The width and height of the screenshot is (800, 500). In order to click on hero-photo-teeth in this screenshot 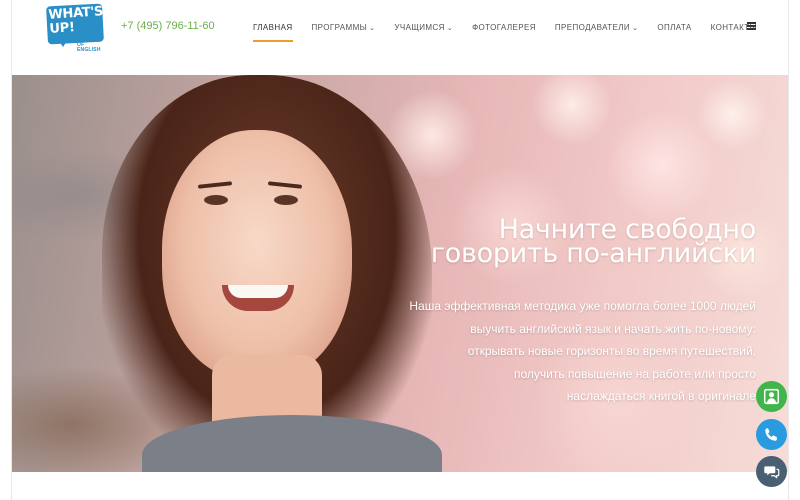, I will do `click(258, 291)`.